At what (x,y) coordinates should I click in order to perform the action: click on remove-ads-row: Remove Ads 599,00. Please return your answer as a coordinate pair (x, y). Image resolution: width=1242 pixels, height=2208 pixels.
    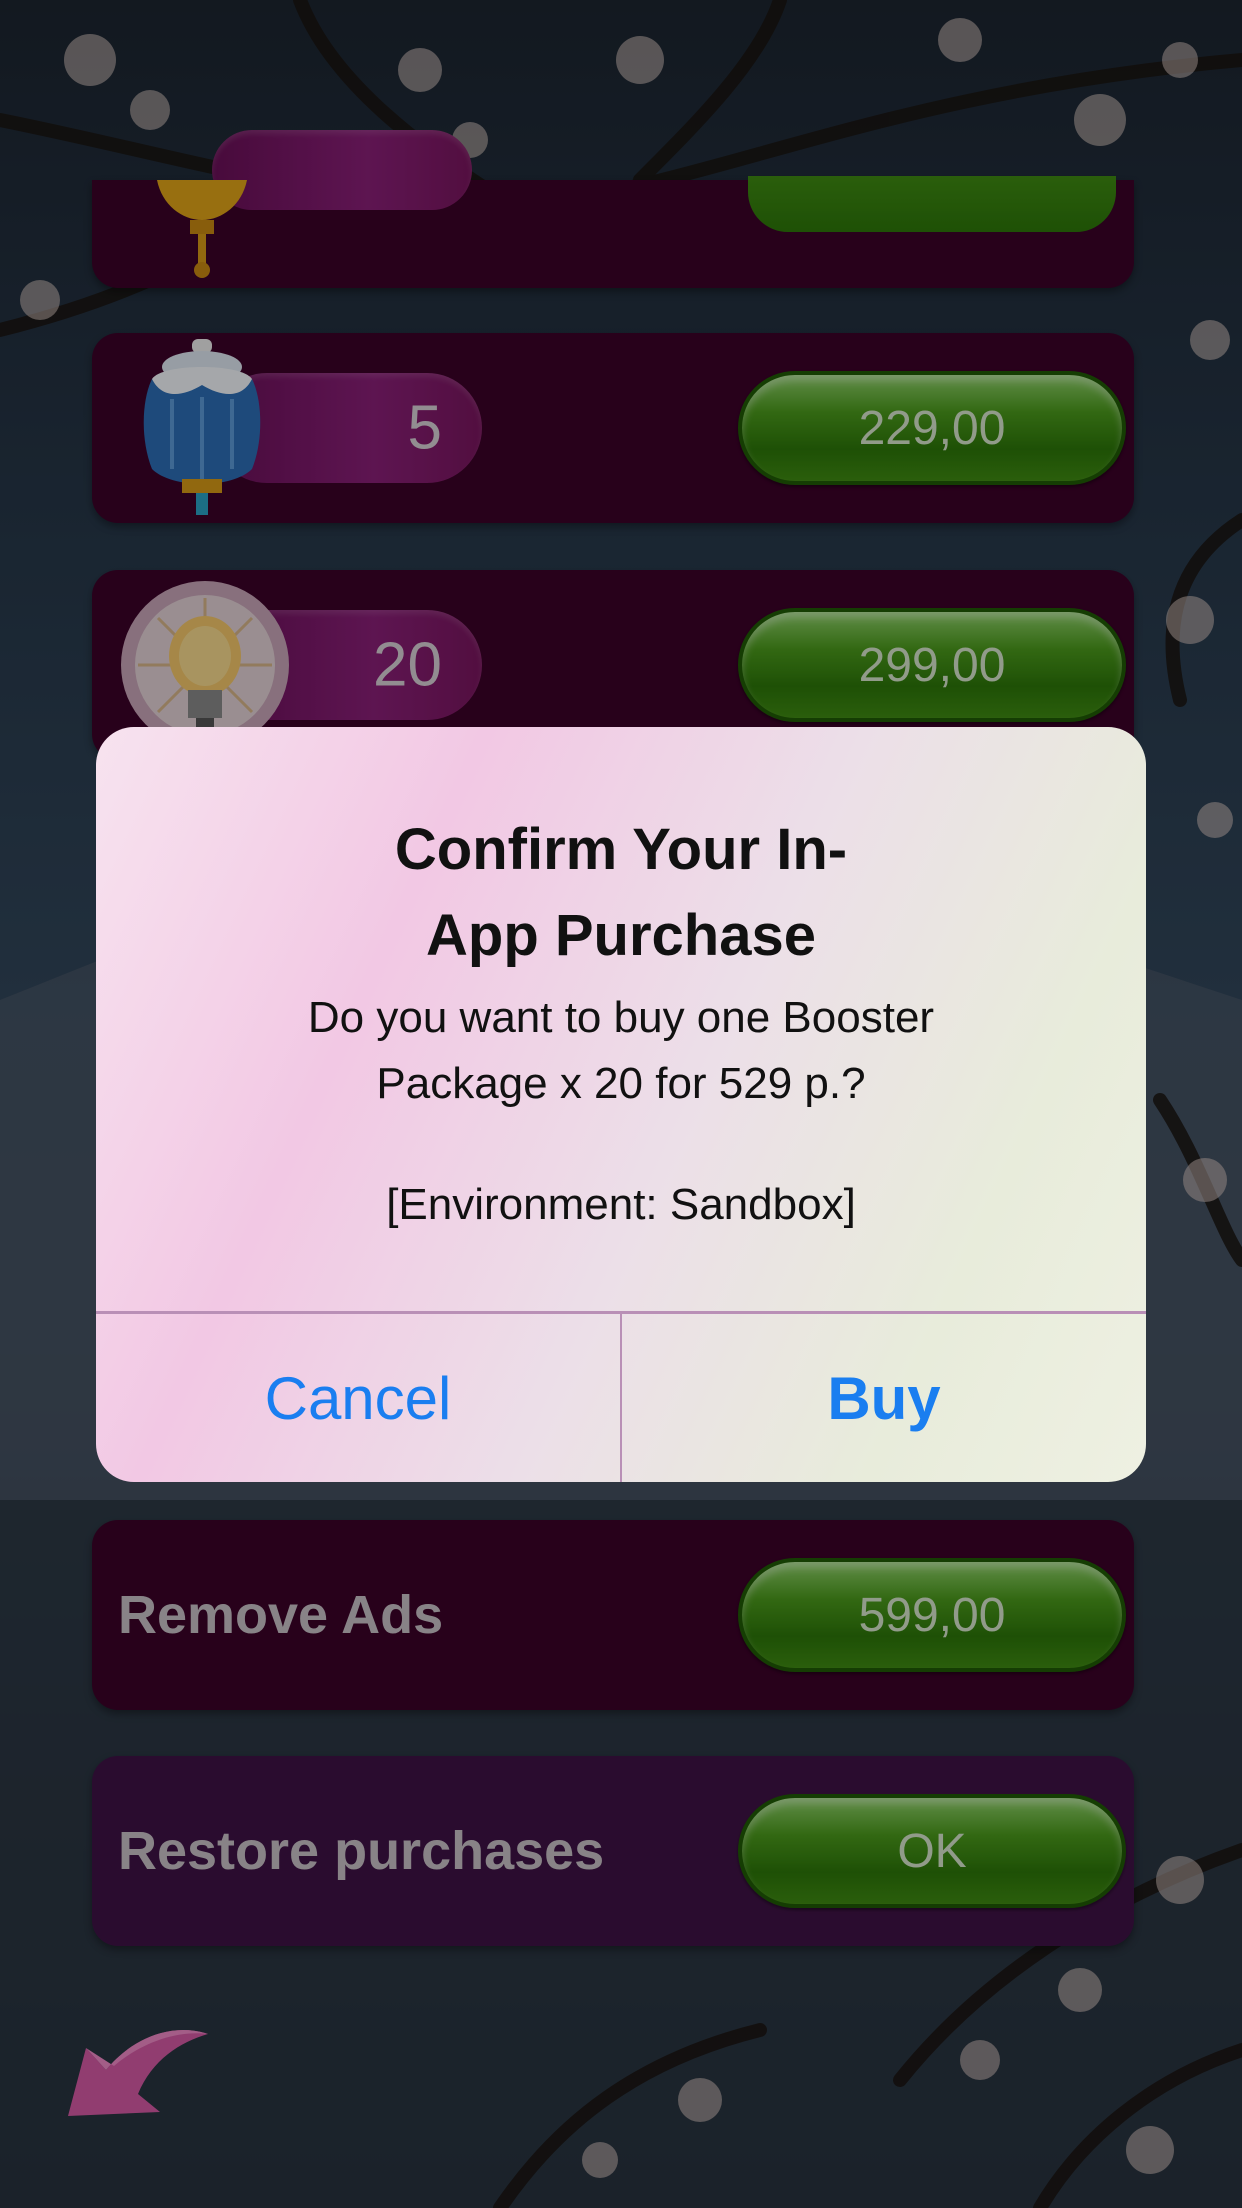
    Looking at the image, I should click on (613, 1615).